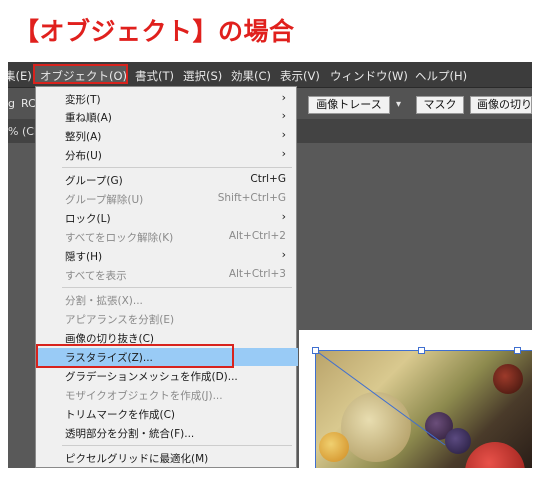 The height and width of the screenshot is (480, 540). What do you see at coordinates (202, 76) in the screenshot?
I see `menubar-item-select: 選択(S)` at bounding box center [202, 76].